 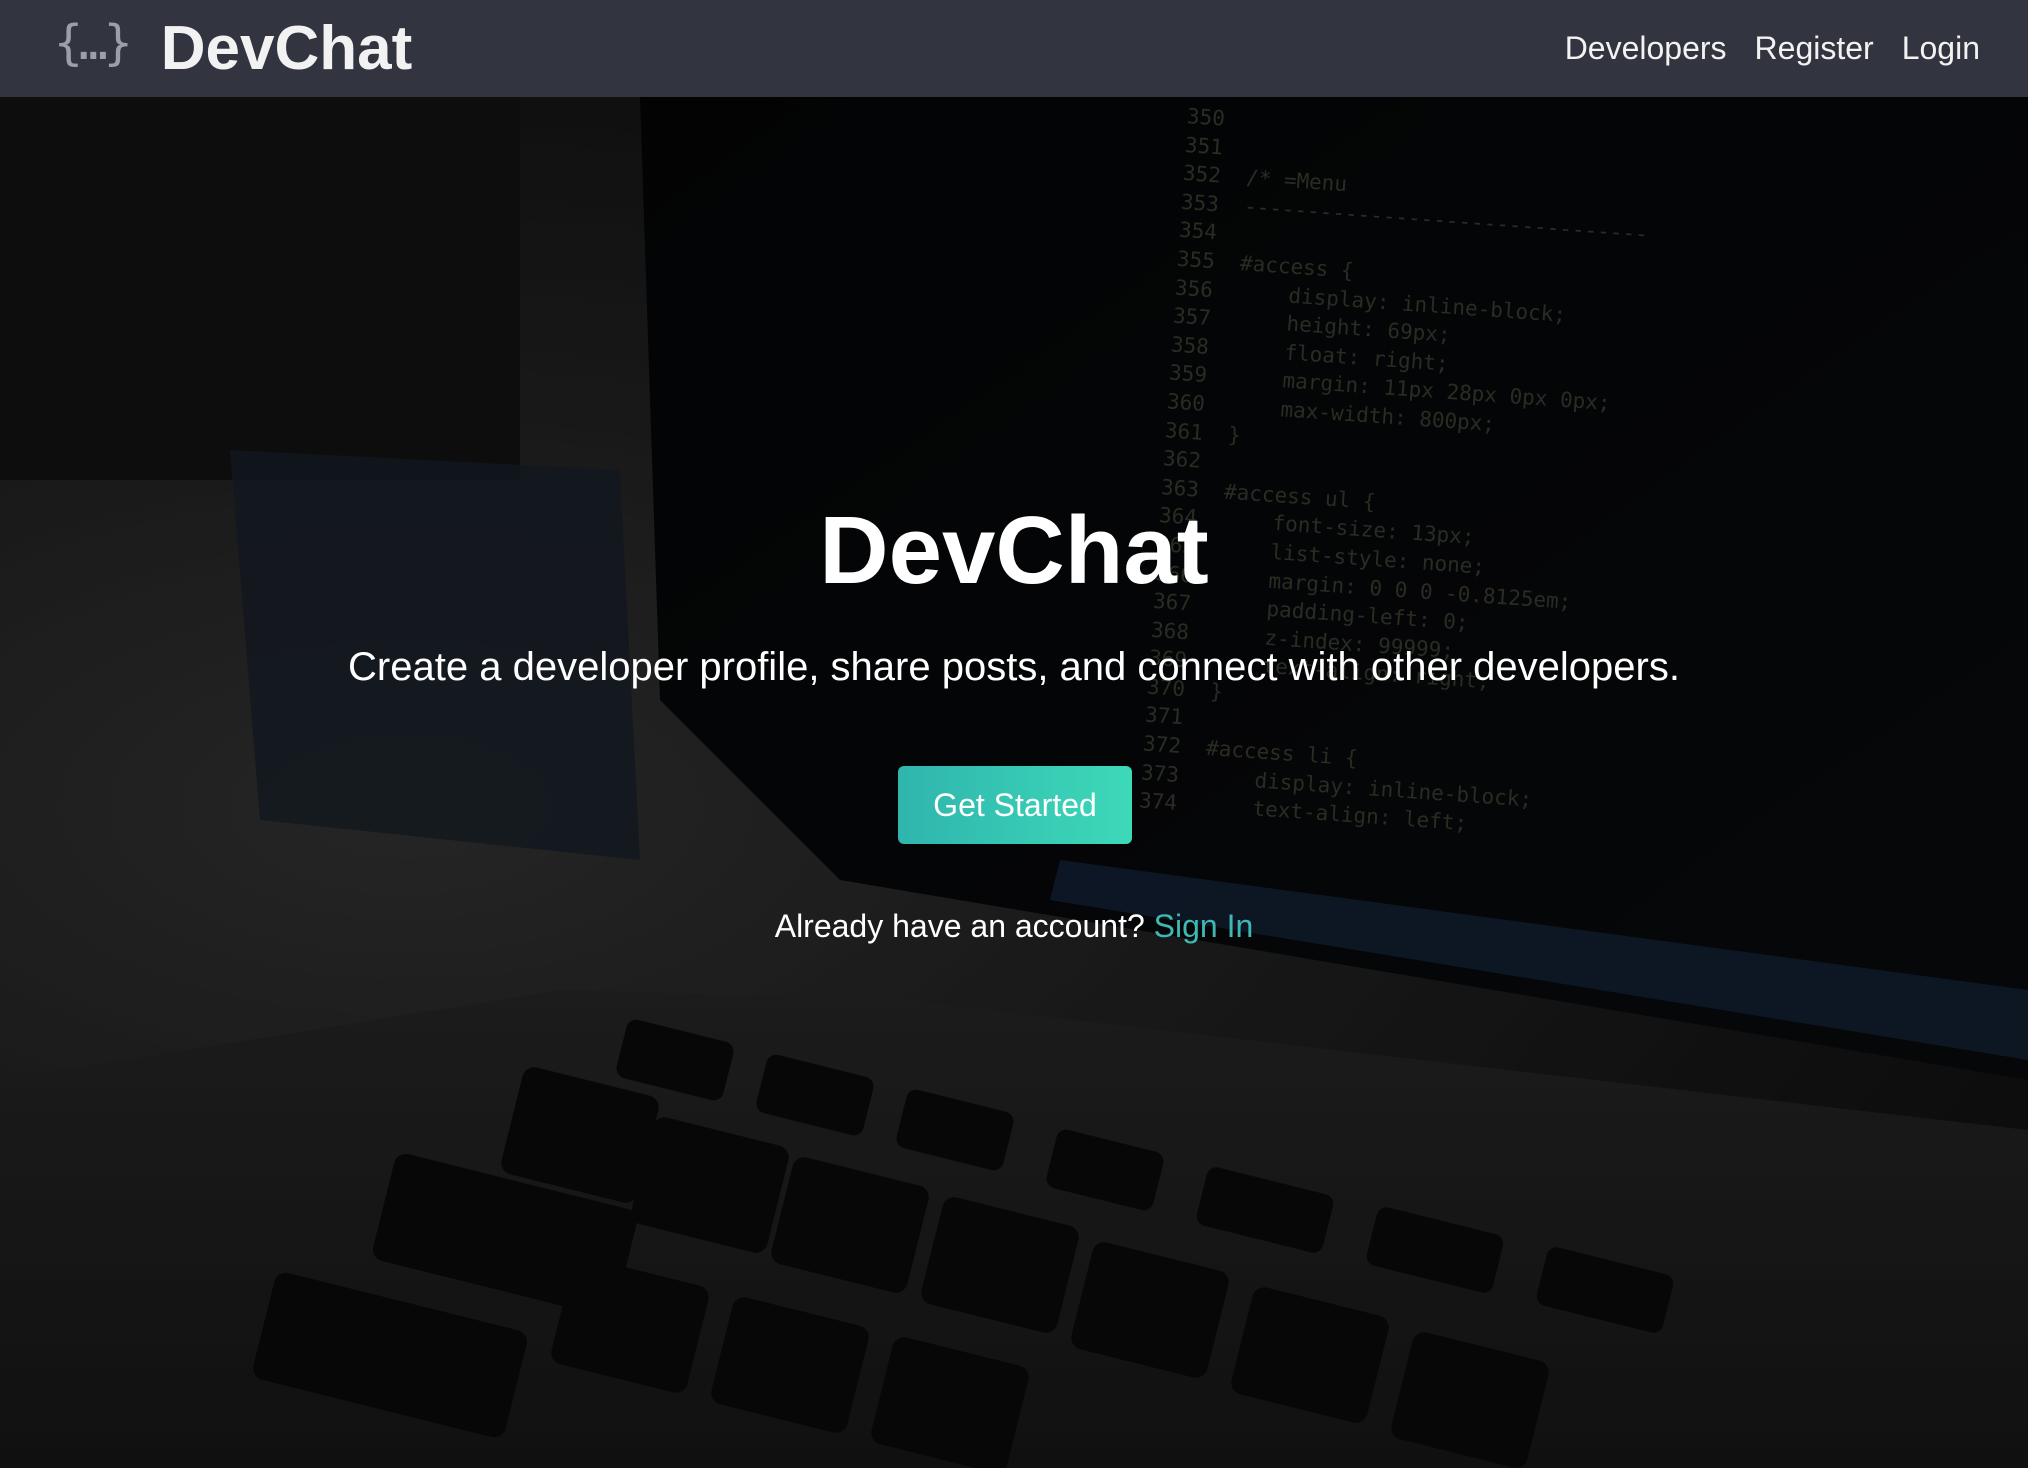 What do you see at coordinates (1014, 550) in the screenshot?
I see `page-title: DevChat` at bounding box center [1014, 550].